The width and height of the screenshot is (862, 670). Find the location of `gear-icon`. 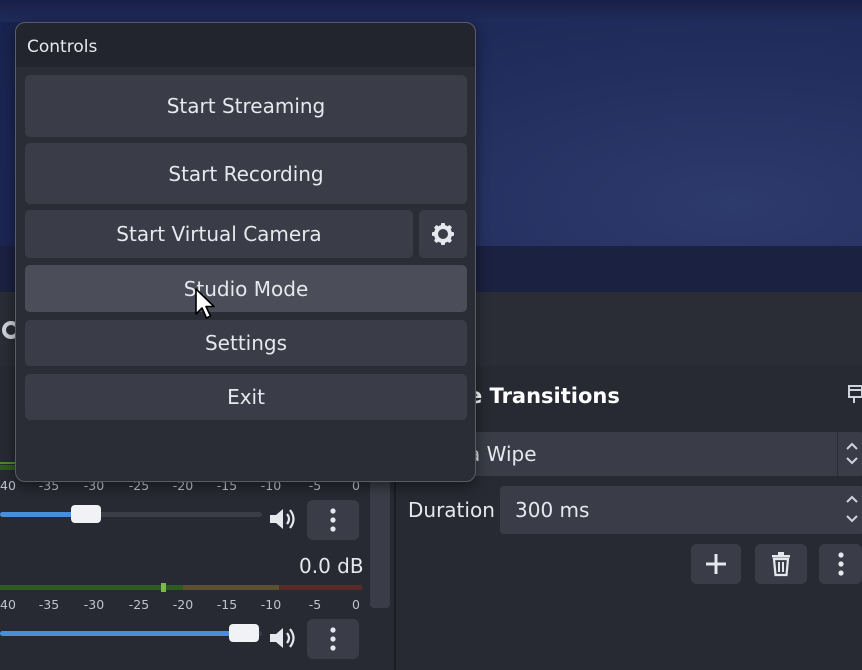

gear-icon is located at coordinates (443, 234).